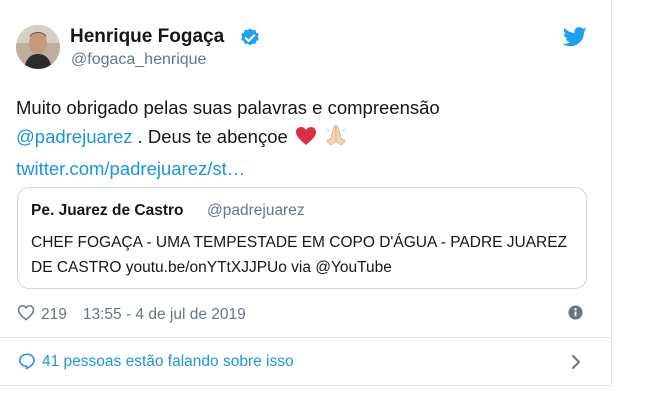 The image size is (661, 410). Describe the element at coordinates (54, 315) in the screenshot. I see `like-count: 219` at that location.